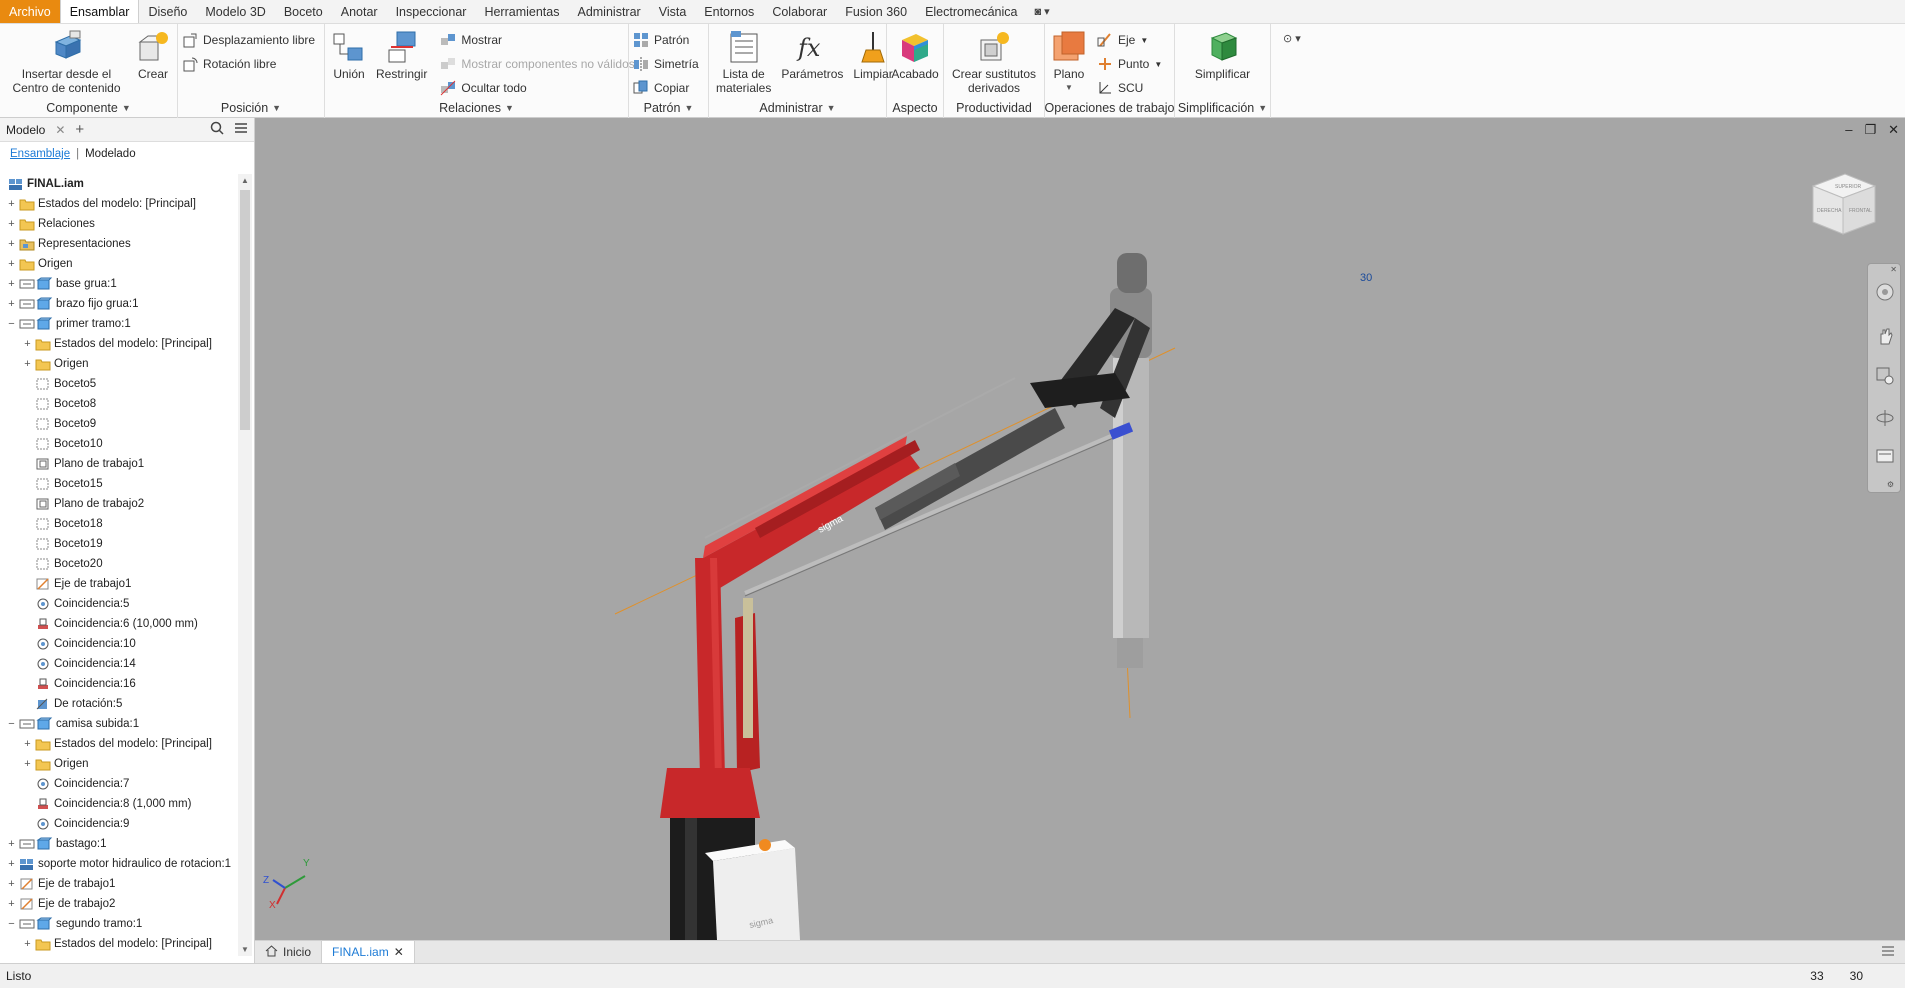  I want to click on show-invalid-button: Mostrar componentes no válidos, so click(537, 64).